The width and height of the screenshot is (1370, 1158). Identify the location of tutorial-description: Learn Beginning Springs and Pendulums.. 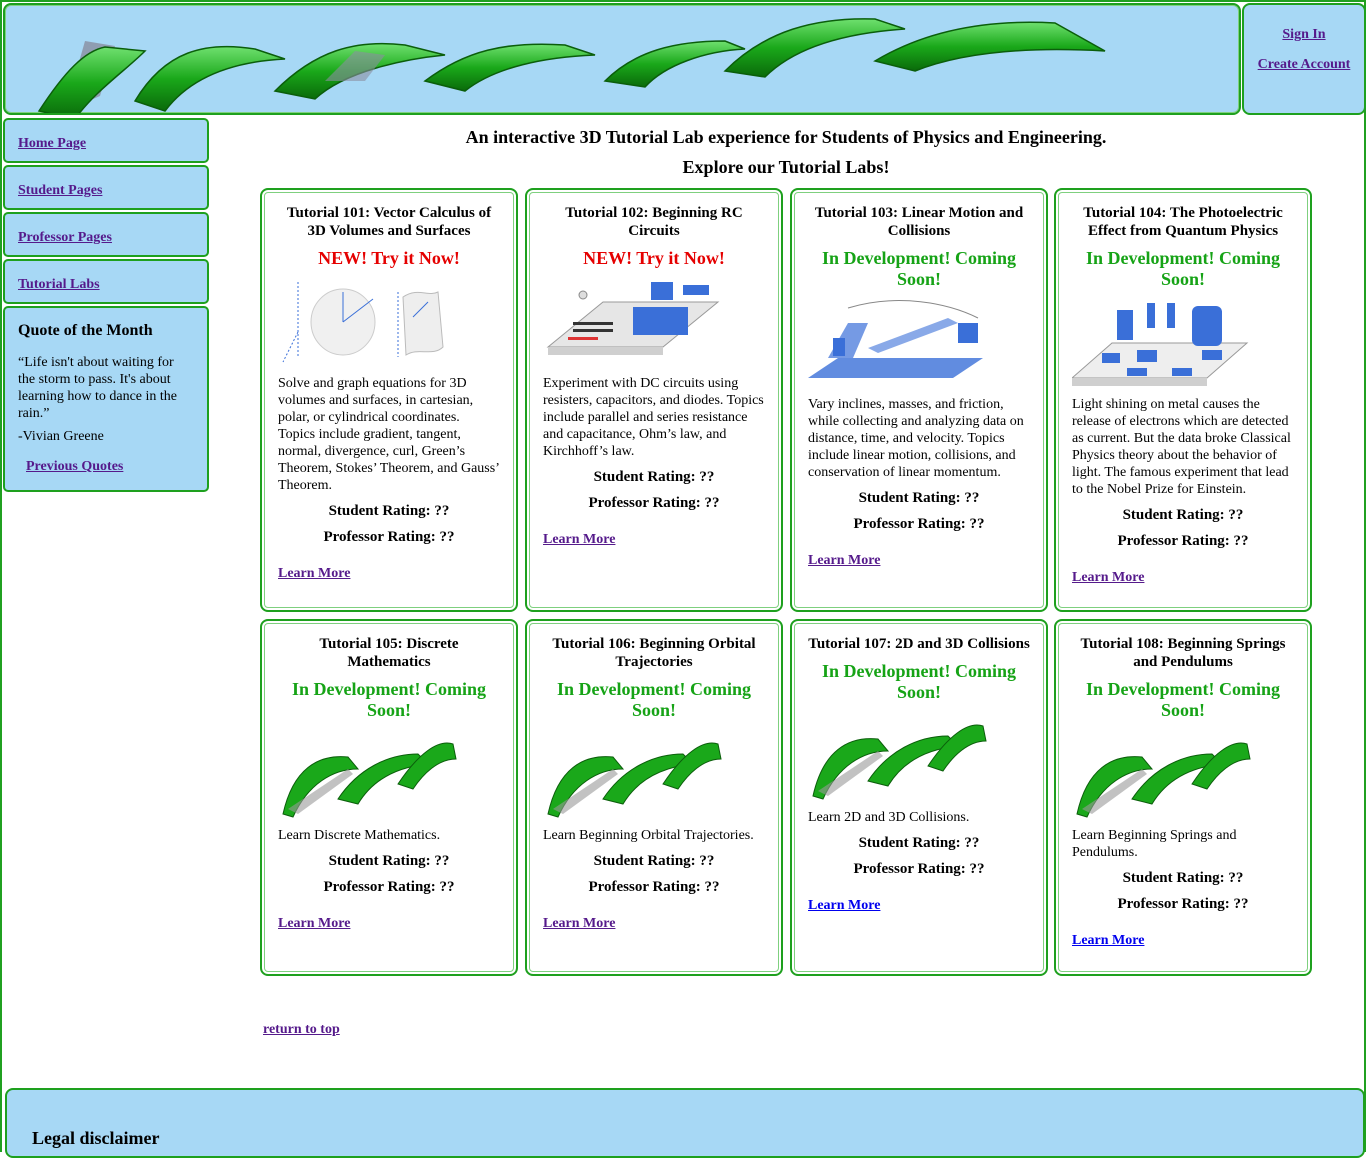
(1154, 844).